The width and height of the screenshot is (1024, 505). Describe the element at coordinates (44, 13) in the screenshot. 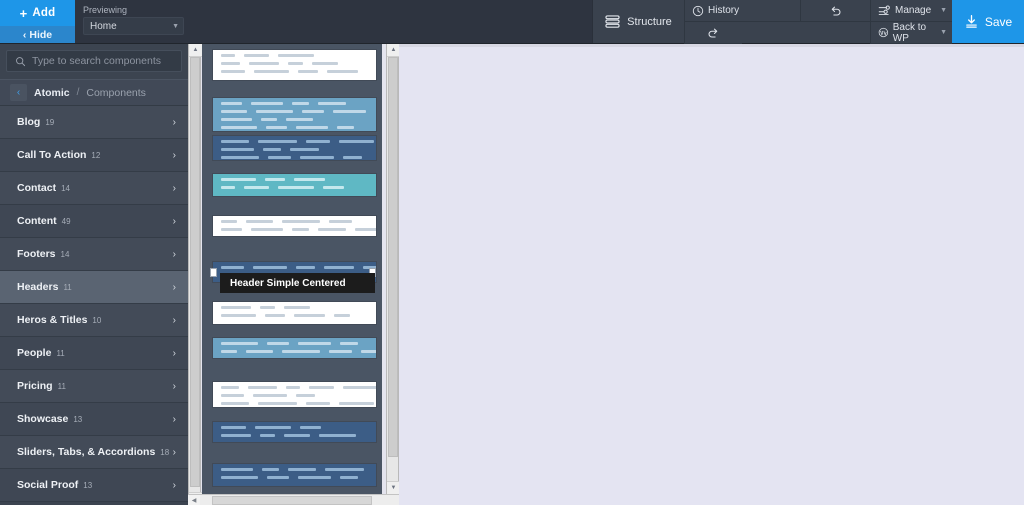

I see `add-button-label: Add` at that location.